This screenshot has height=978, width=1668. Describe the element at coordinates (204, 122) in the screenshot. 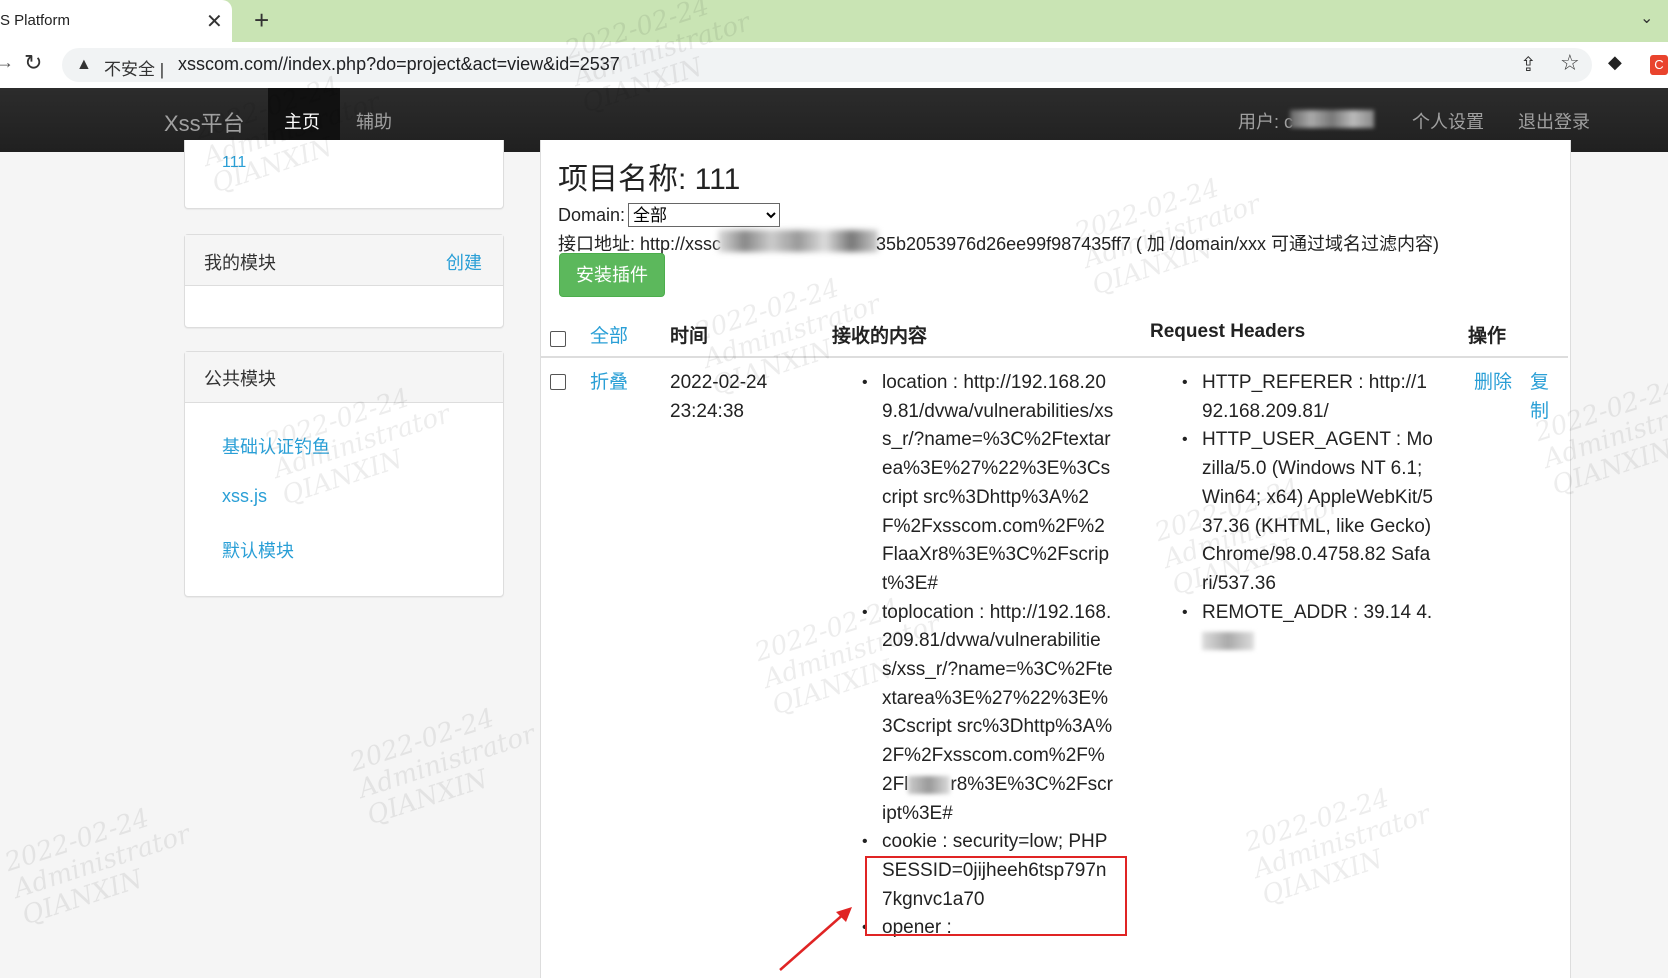

I see `site-brand: Xss平台` at that location.